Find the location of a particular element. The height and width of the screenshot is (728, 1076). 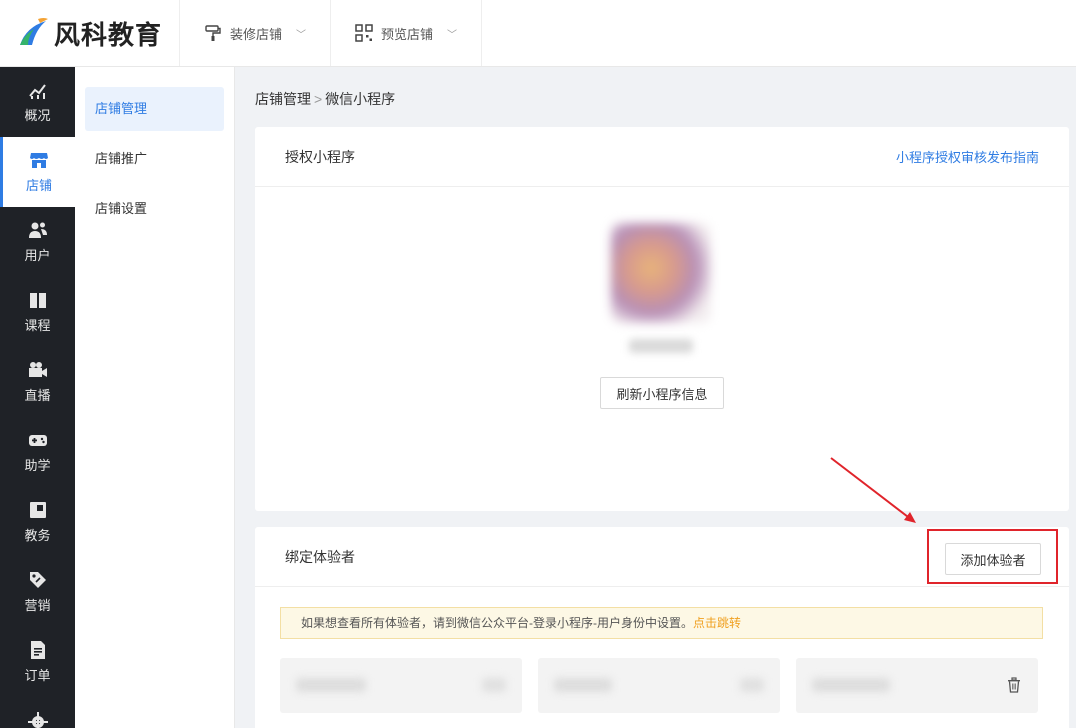

brand-logo: 风科教育 is located at coordinates (90, 33).